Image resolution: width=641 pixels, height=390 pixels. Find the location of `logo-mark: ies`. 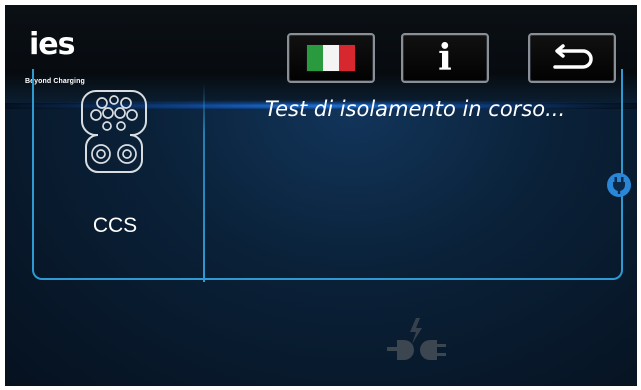

logo-mark: ies is located at coordinates (52, 44).